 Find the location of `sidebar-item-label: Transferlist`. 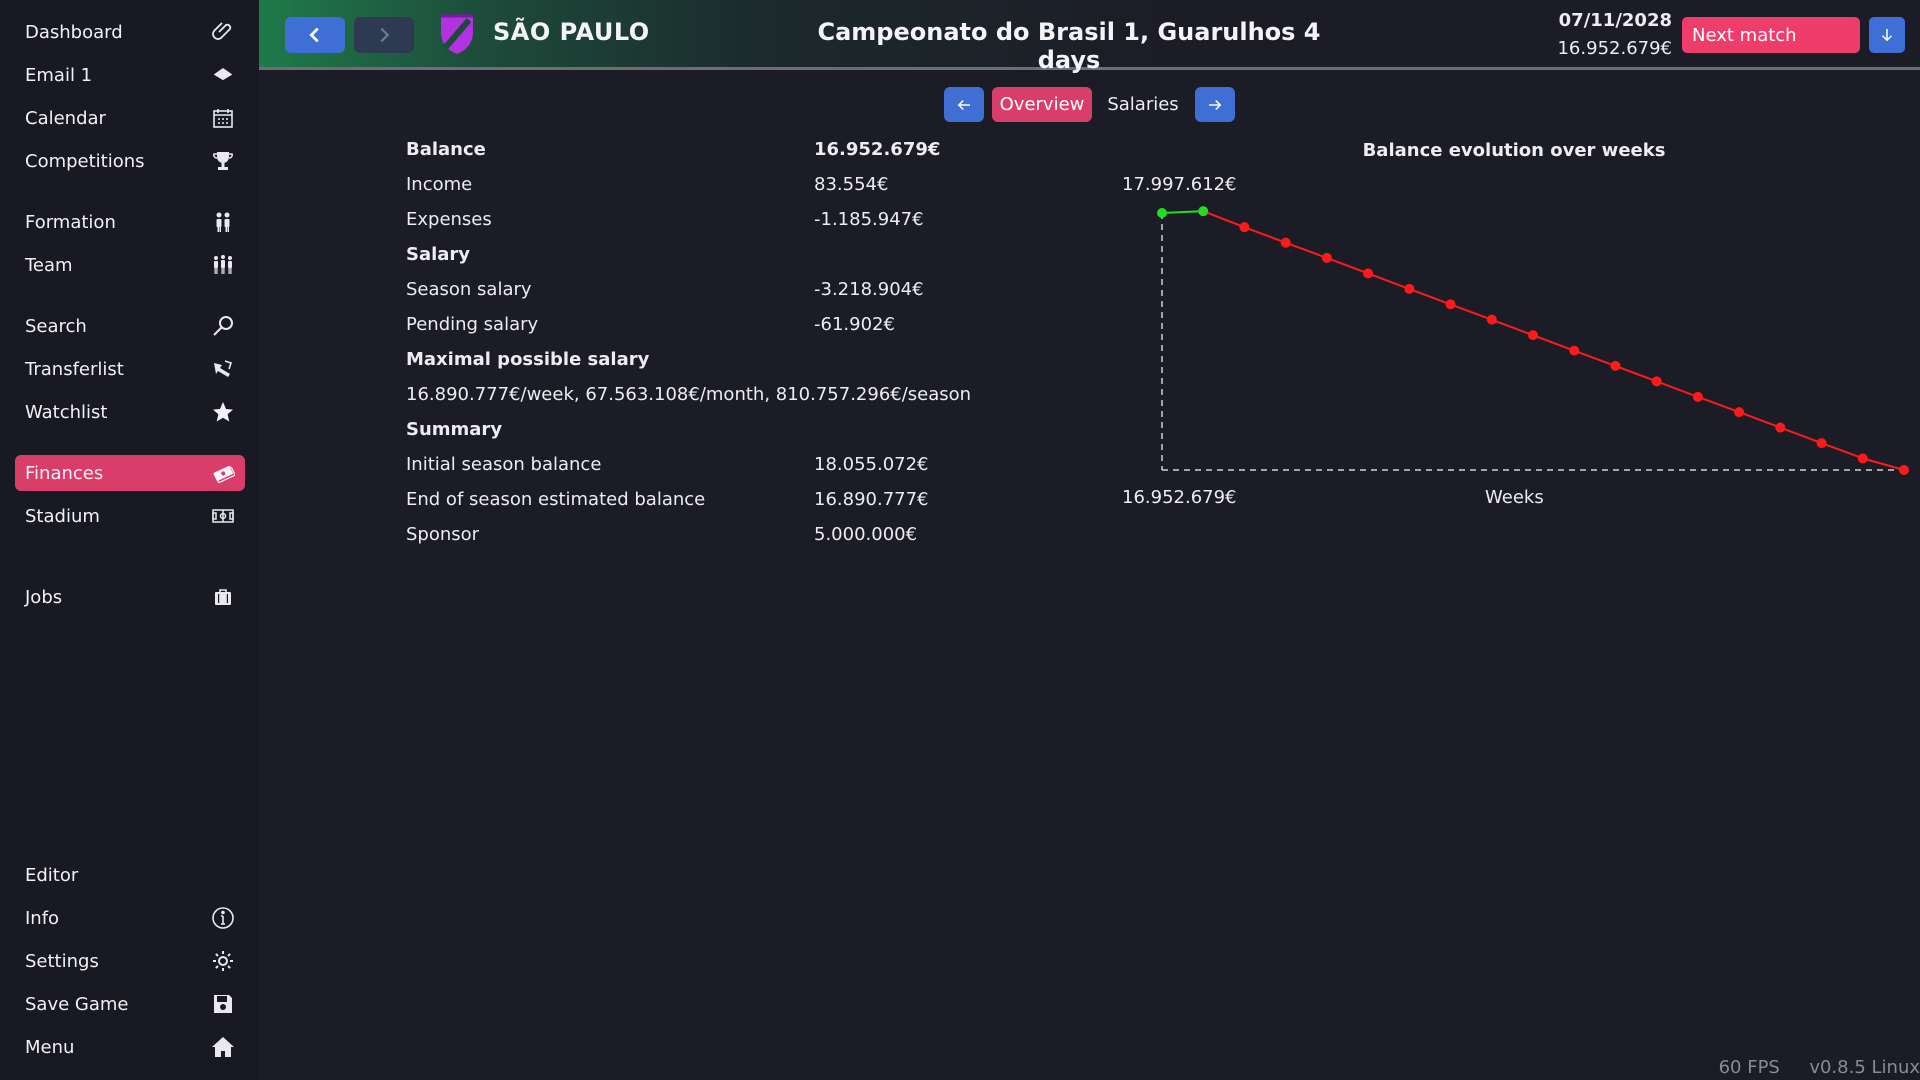

sidebar-item-label: Transferlist is located at coordinates (74, 369).